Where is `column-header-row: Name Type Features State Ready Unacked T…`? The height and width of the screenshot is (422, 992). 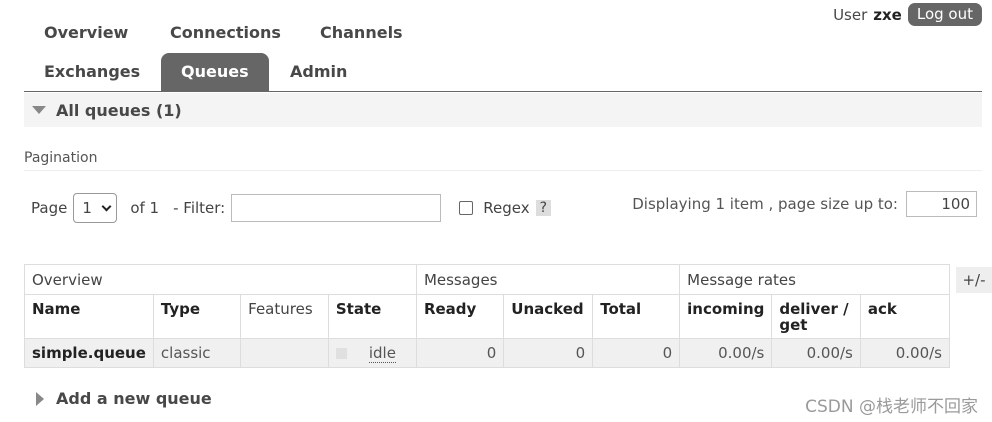 column-header-row: Name Type Features State Ready Unacked T… is located at coordinates (487, 316).